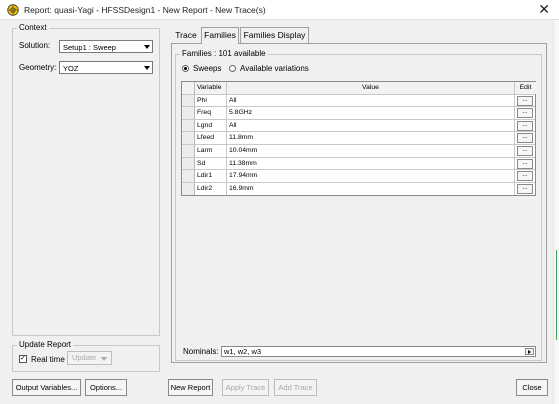 The width and height of the screenshot is (559, 404). I want to click on value-cell: 11.8mm, so click(371, 138).